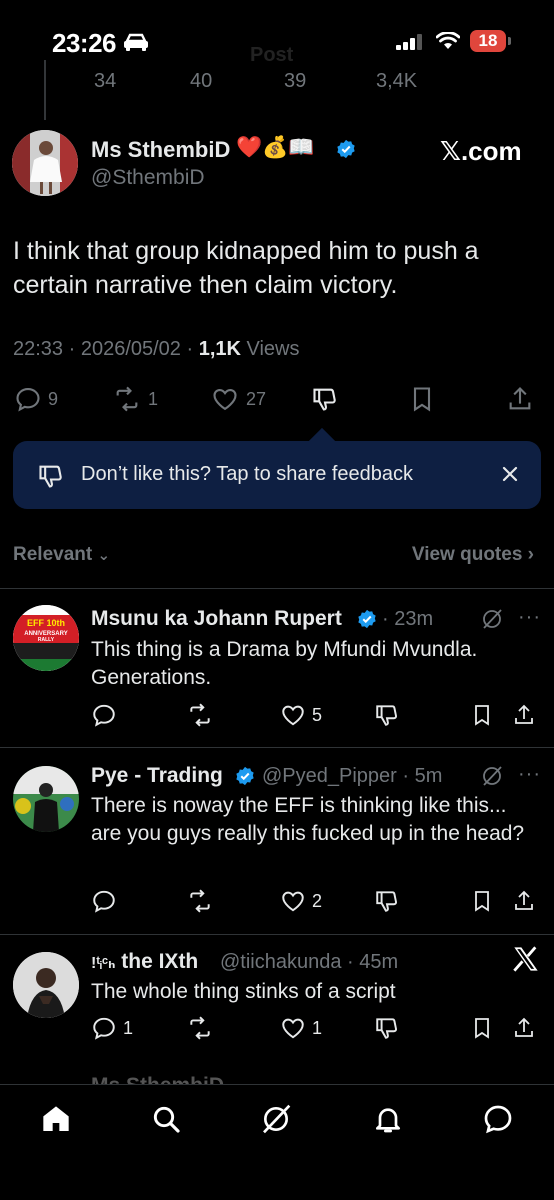 The image size is (554, 1200). I want to click on author-avatar, so click(45, 163).